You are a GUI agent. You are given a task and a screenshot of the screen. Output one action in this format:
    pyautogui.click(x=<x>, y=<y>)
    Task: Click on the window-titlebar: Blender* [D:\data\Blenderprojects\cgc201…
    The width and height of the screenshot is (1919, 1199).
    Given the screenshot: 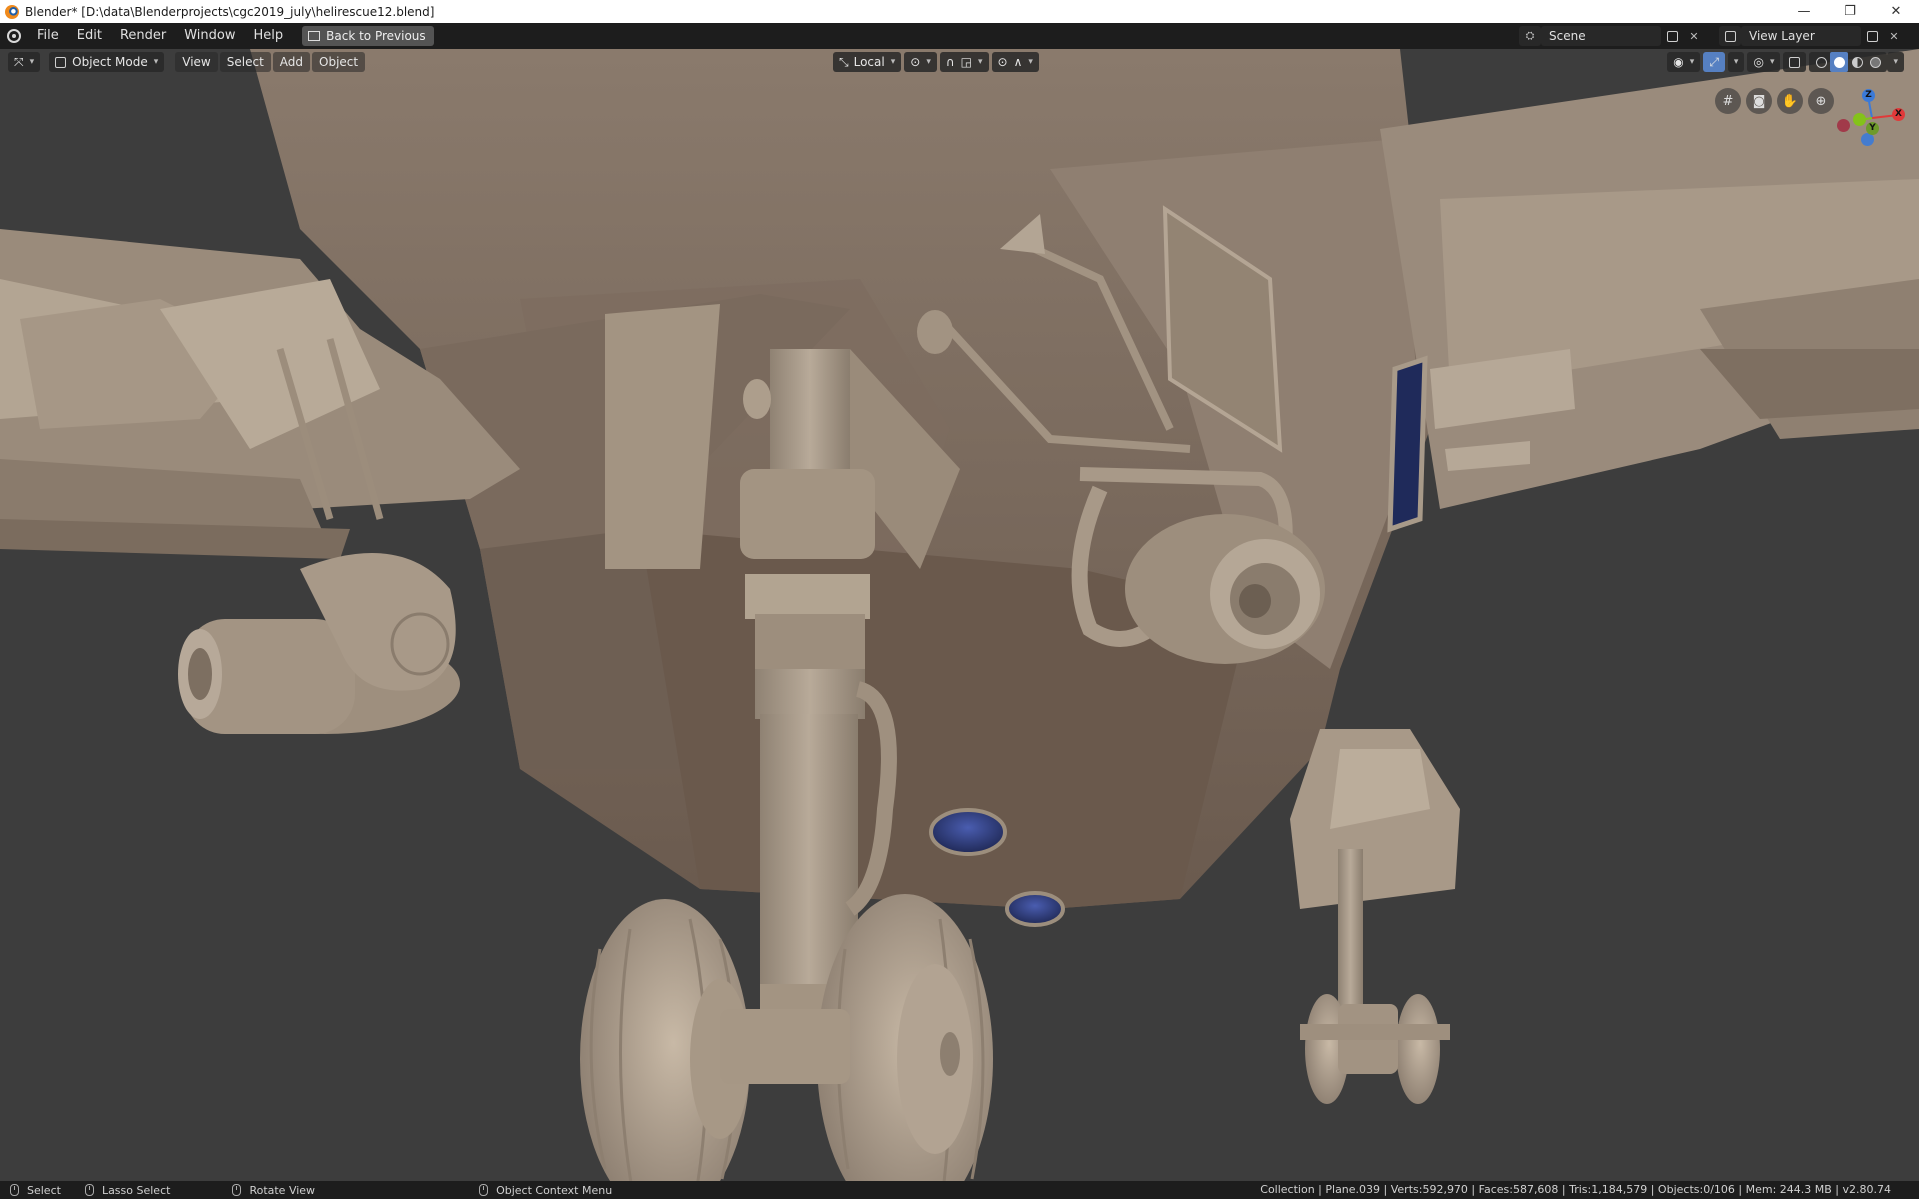 What is the action you would take?
    pyautogui.click(x=959, y=11)
    